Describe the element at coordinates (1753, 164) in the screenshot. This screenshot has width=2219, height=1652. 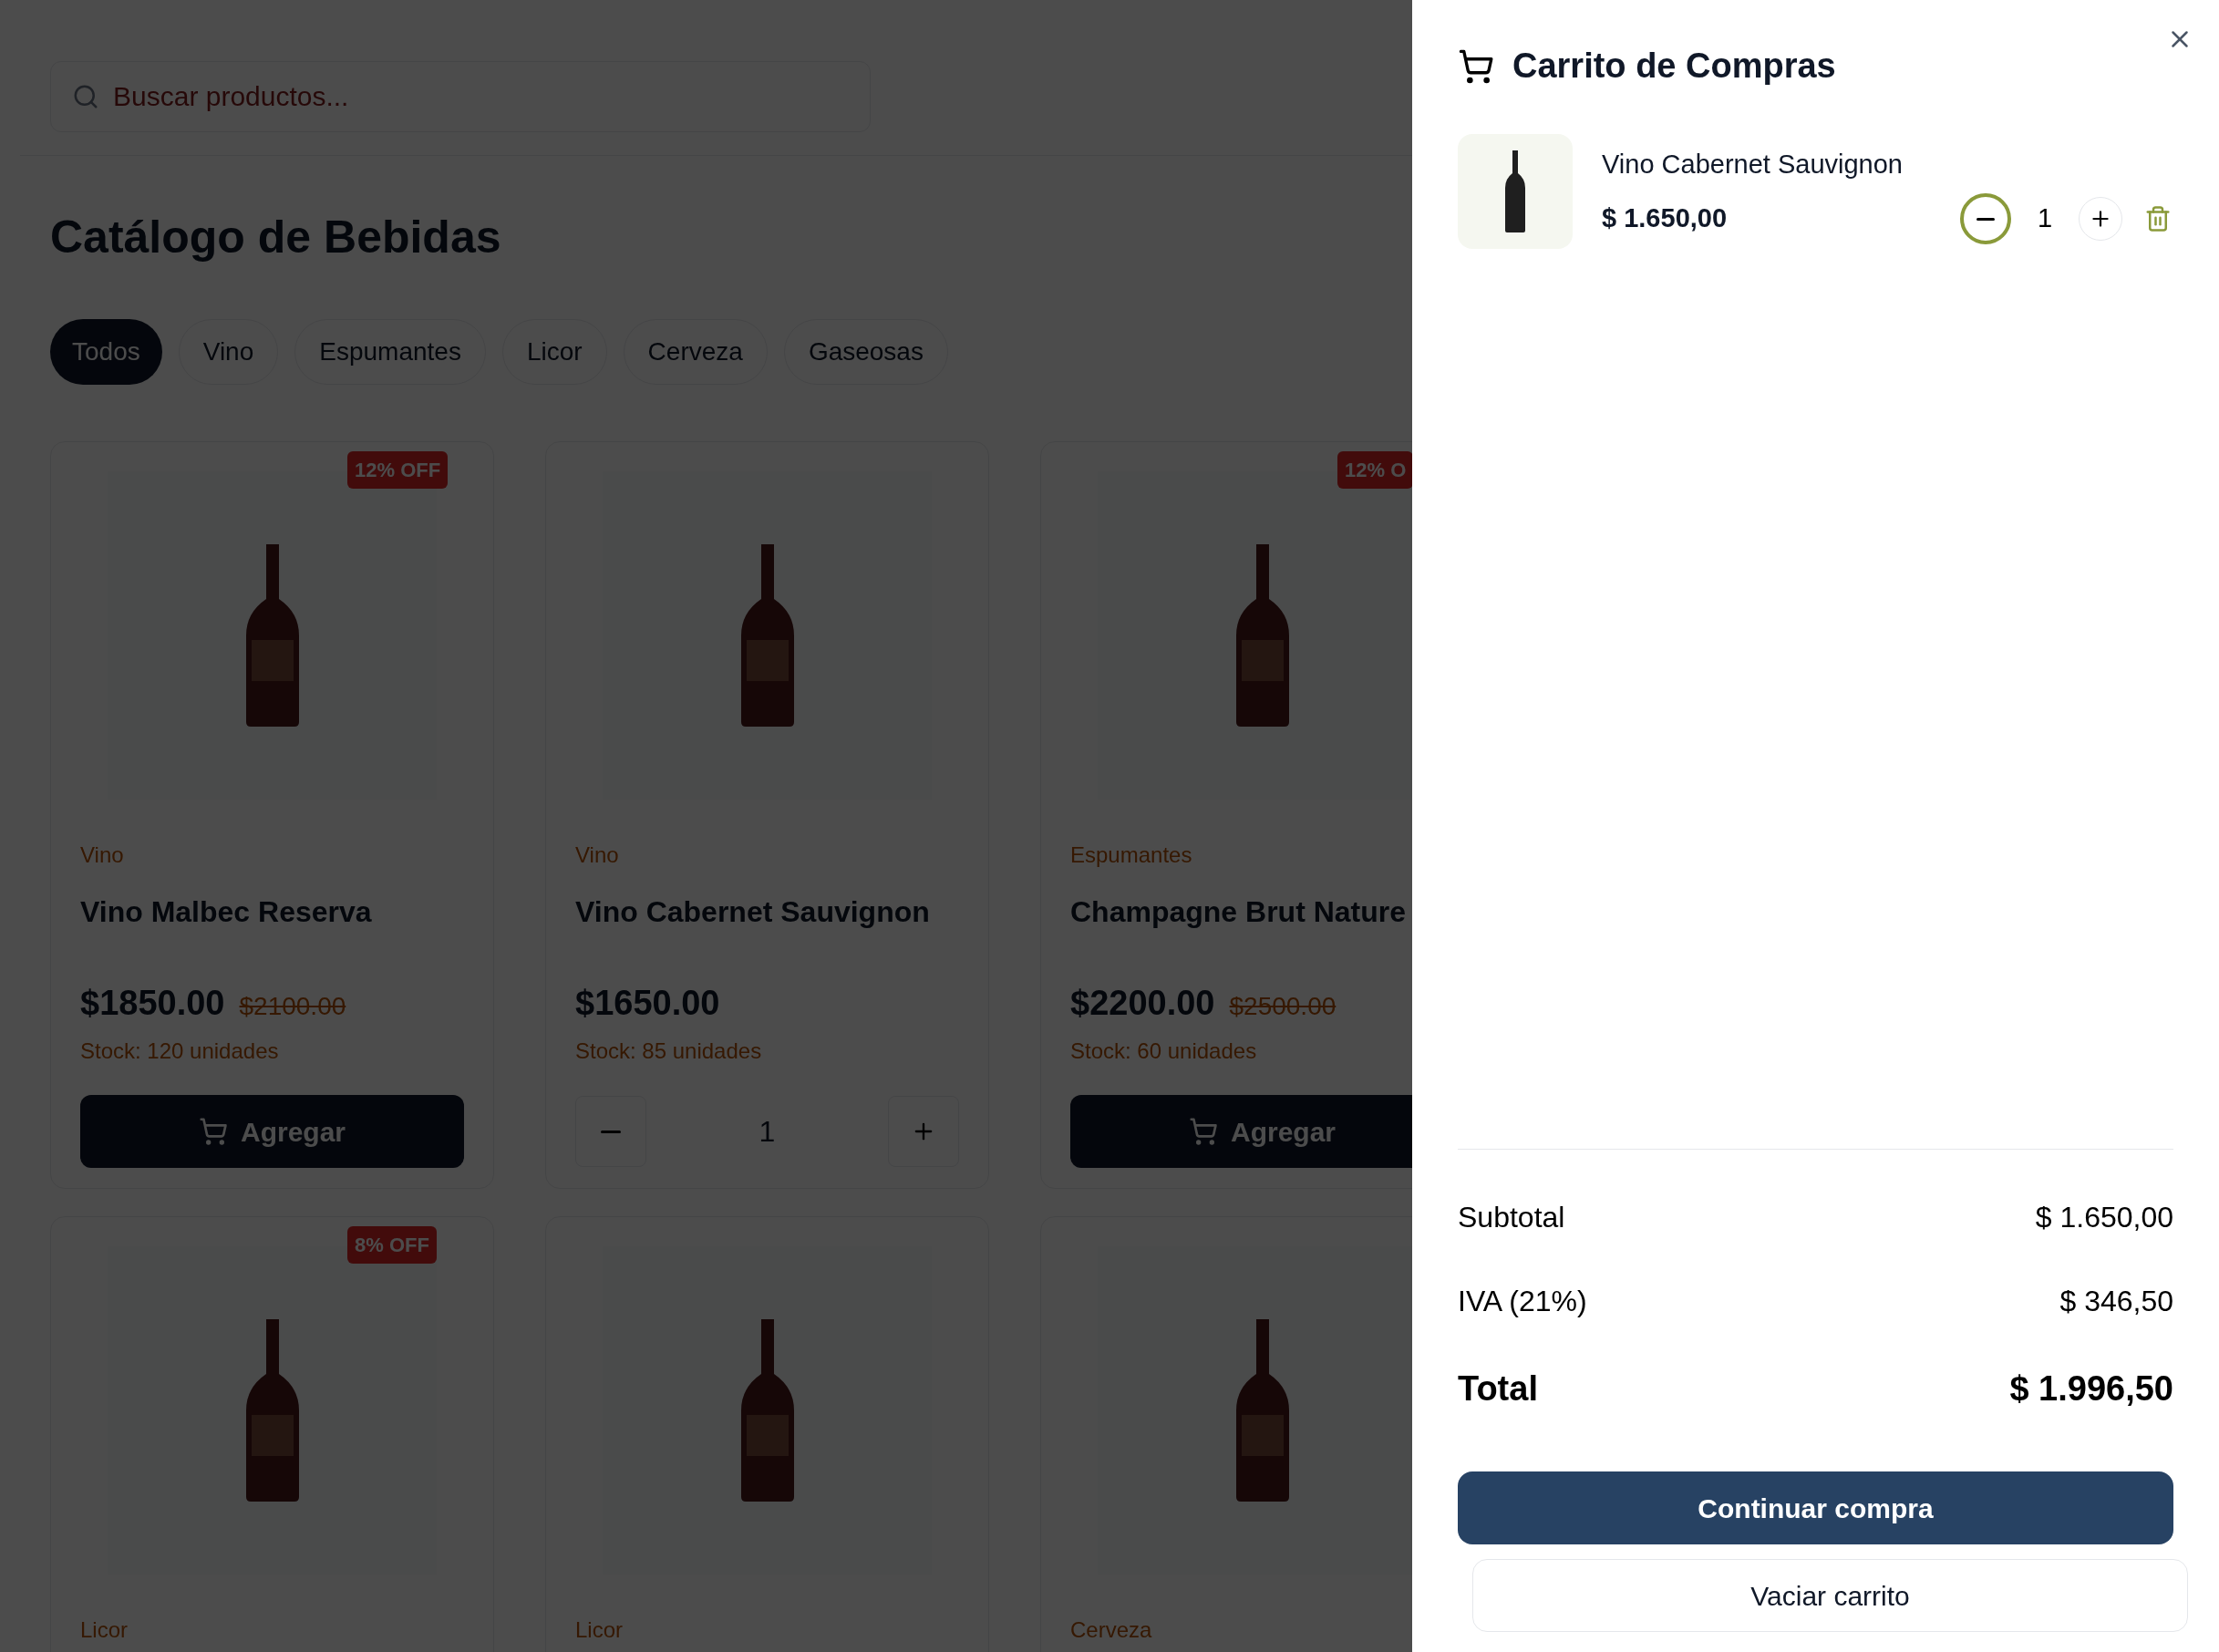
I see `cart-item-name: Vino Cabernet Sauvignon` at that location.